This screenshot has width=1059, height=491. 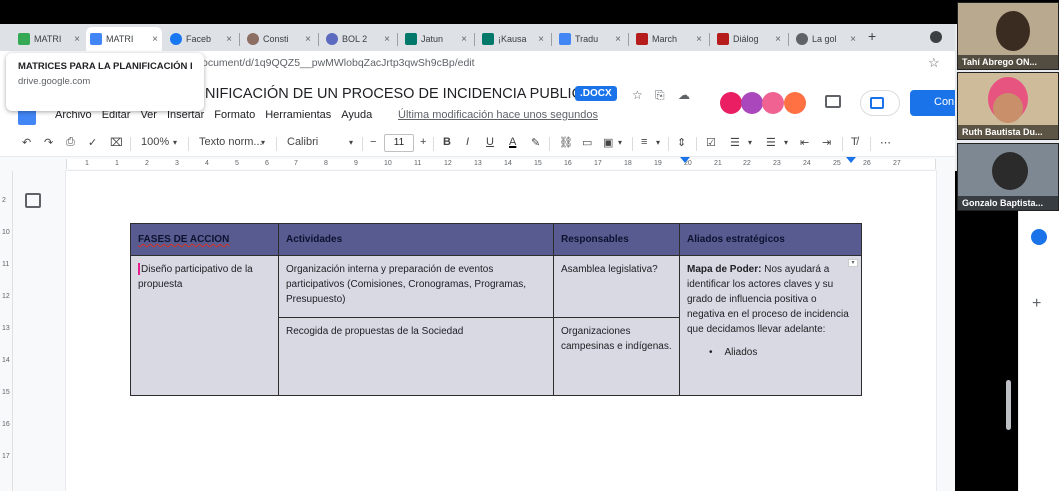 I want to click on new-tab-button: +, so click(x=872, y=36).